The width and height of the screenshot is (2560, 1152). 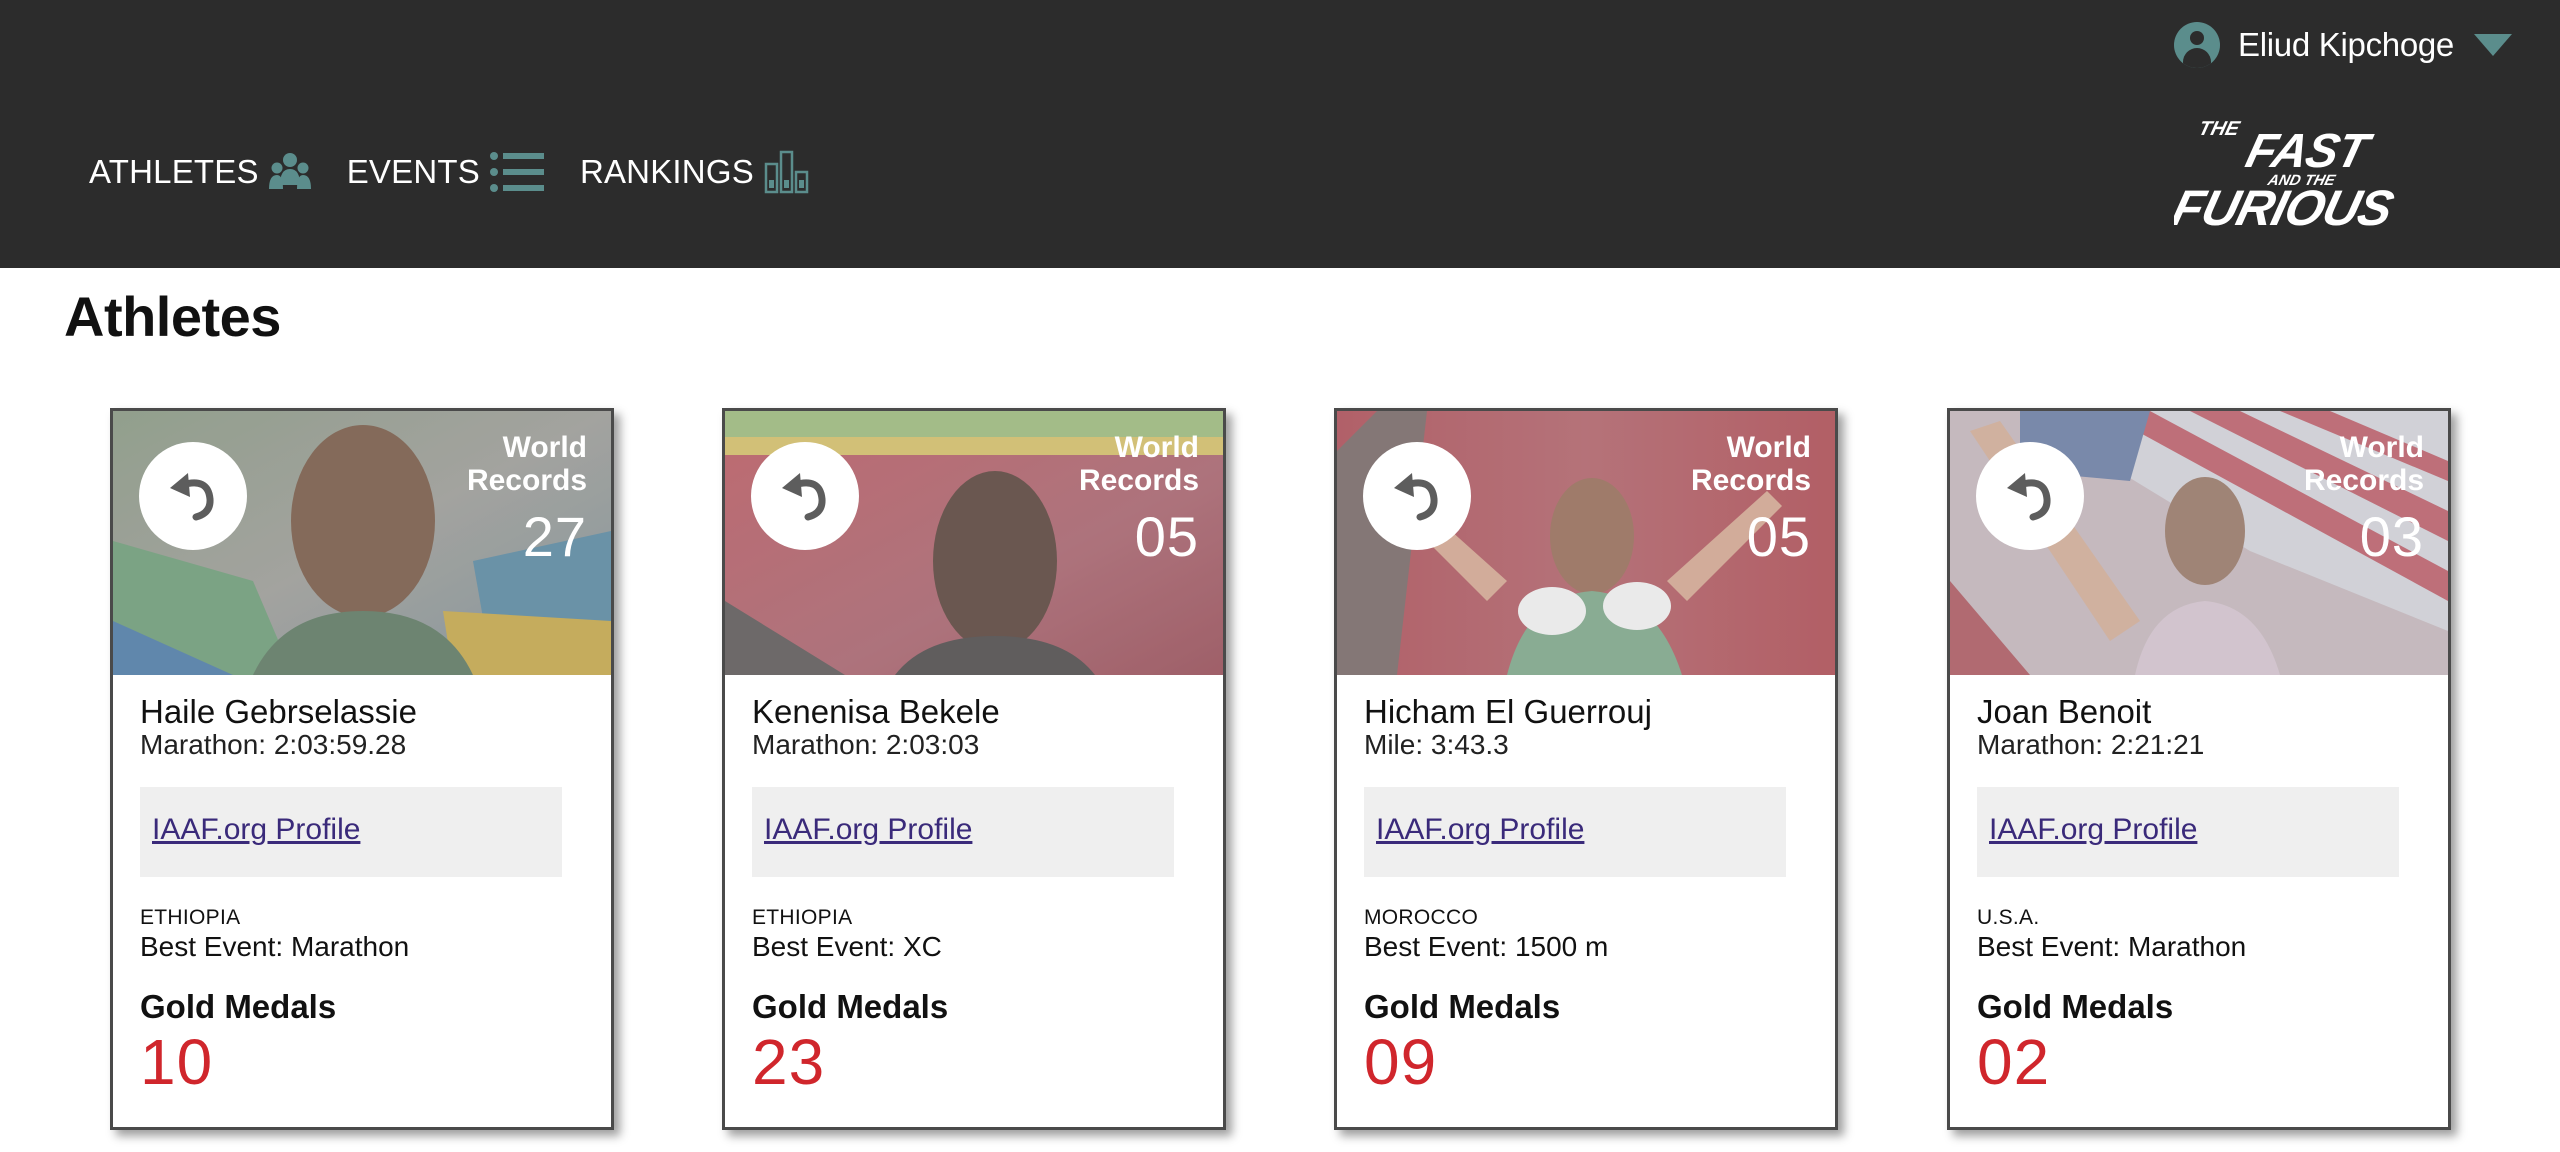 I want to click on logo-text-furious: FURIOUS, so click(x=2286, y=204).